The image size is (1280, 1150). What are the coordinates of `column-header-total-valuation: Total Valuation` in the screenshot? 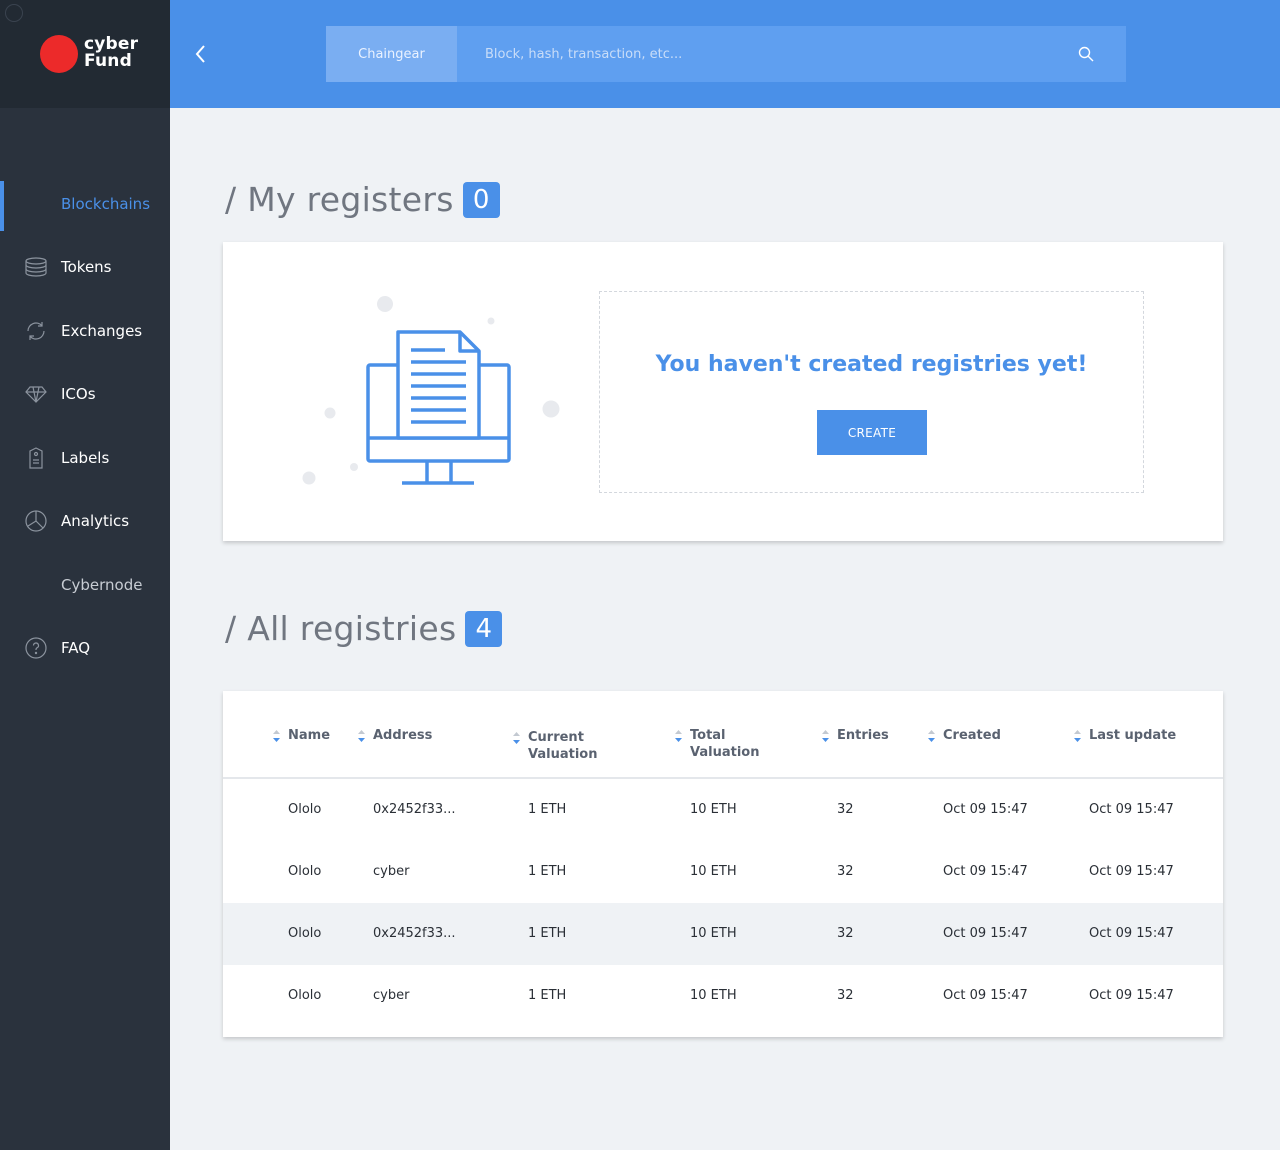 It's located at (717, 744).